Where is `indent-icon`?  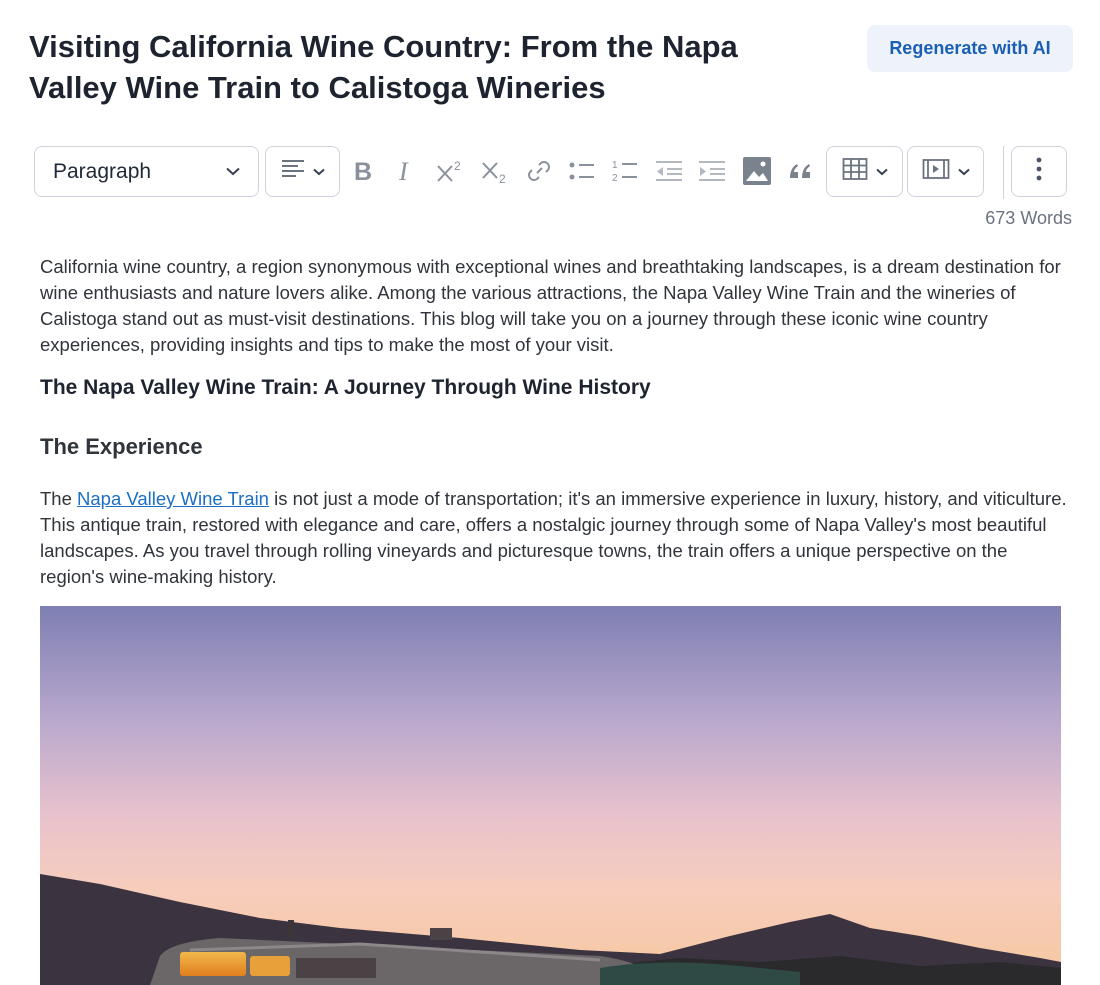
indent-icon is located at coordinates (712, 171).